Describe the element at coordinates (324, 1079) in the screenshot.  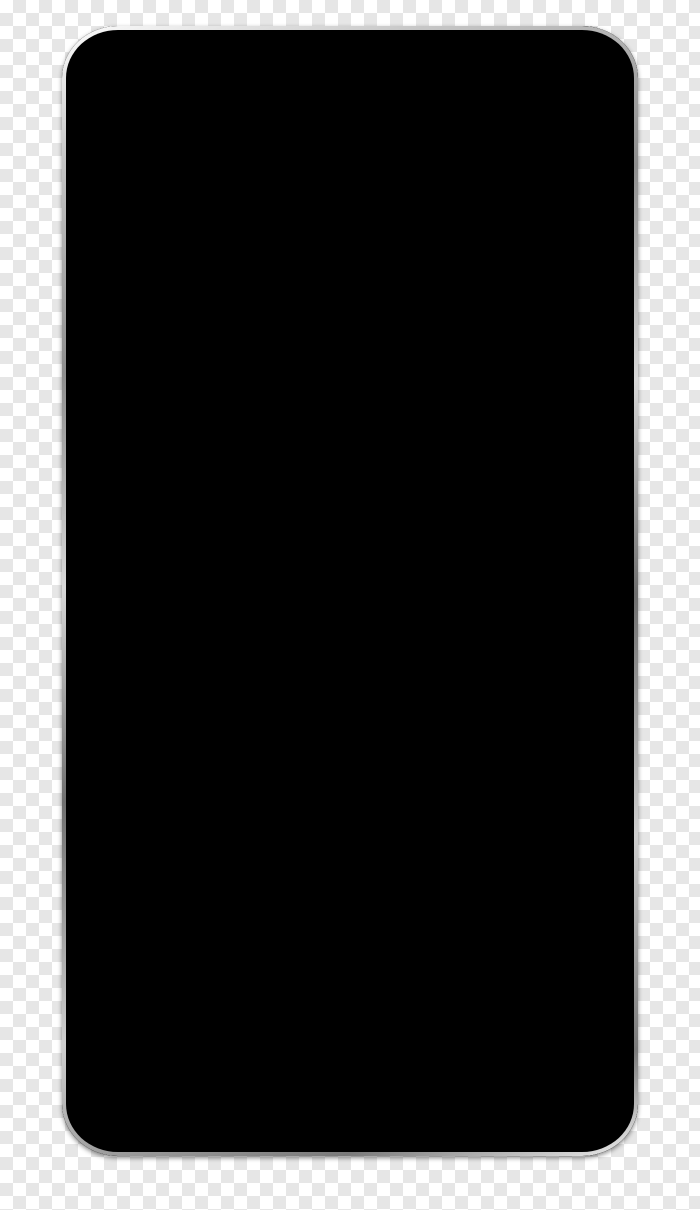
I see `lg-logo-mark` at that location.